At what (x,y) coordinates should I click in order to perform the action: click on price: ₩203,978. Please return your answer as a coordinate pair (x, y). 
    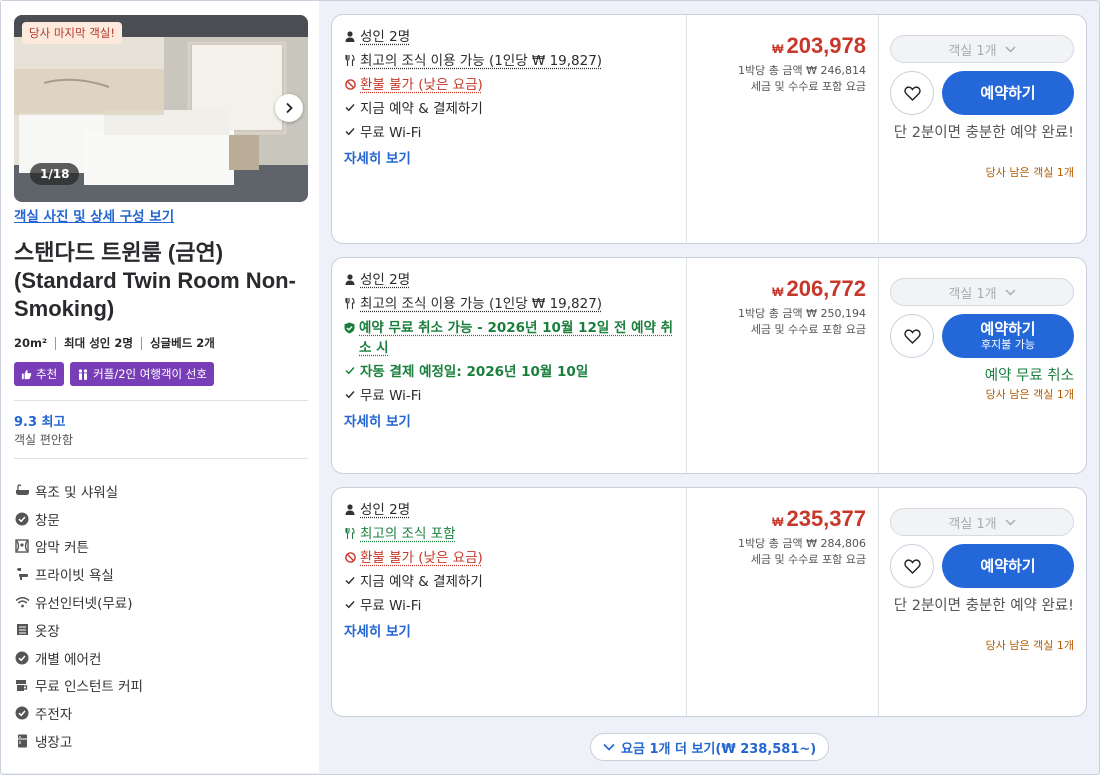
    Looking at the image, I should click on (819, 45).